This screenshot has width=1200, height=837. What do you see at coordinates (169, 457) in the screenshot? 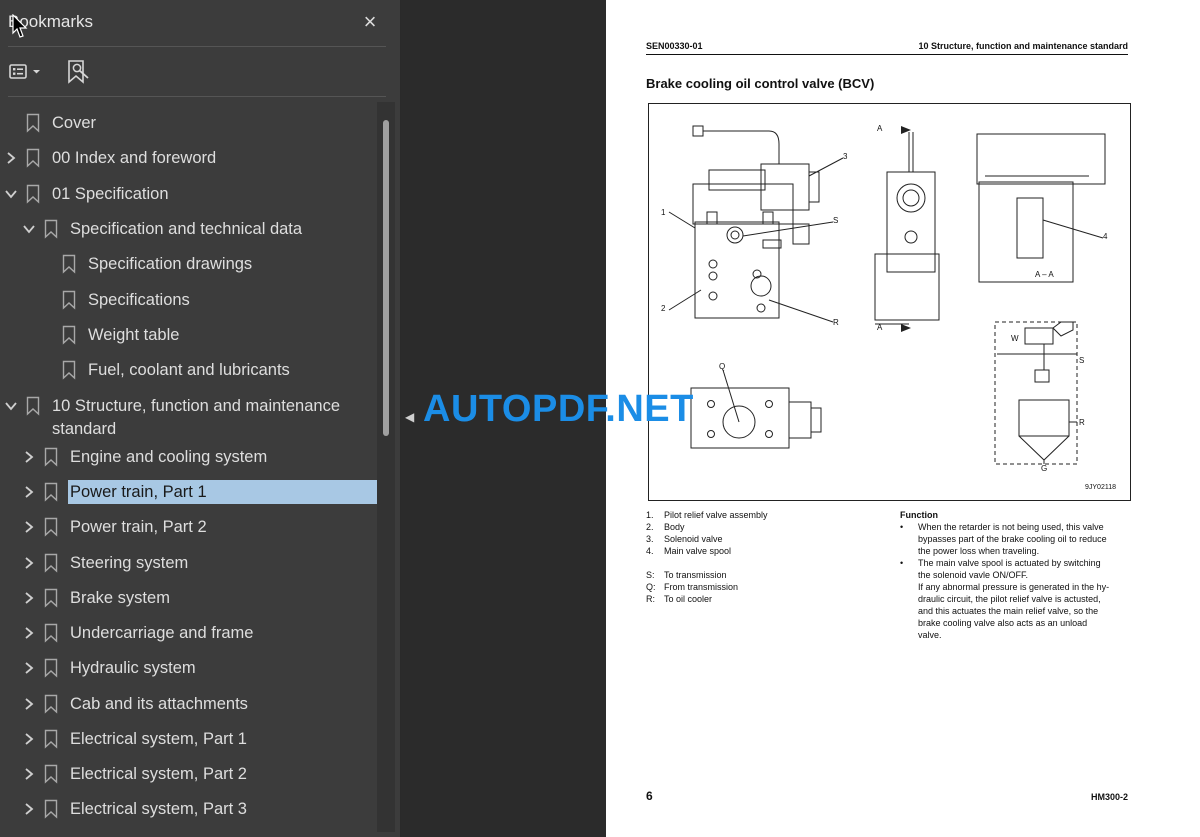
I see `bookmark-label: Engine and cooling system` at bounding box center [169, 457].